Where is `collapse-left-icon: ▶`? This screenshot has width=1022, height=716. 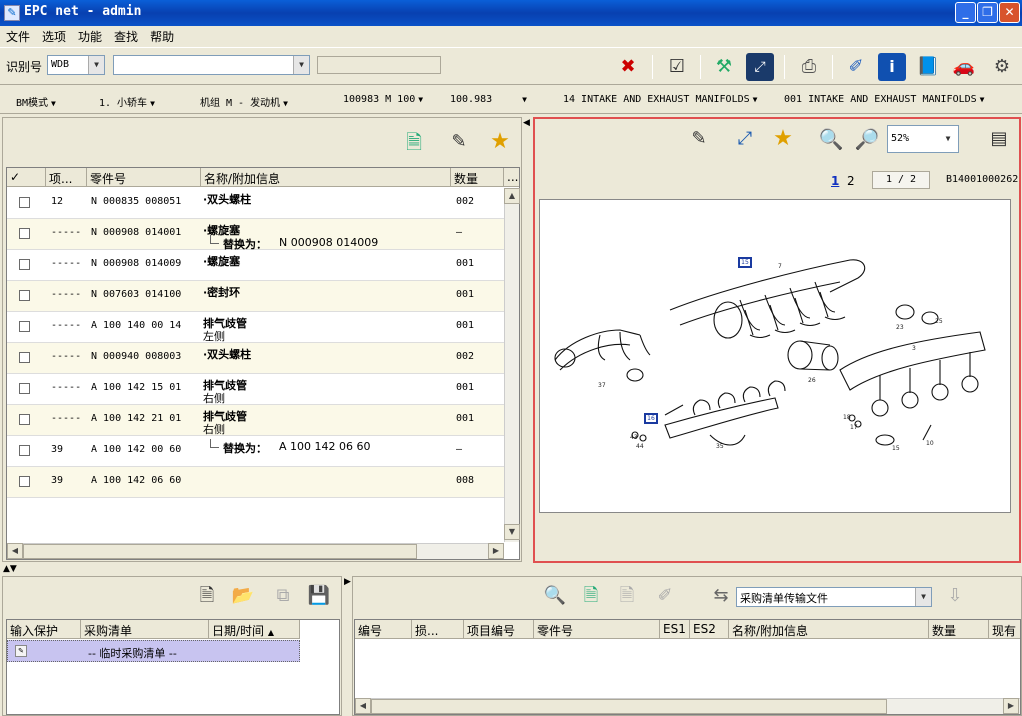 collapse-left-icon: ▶ is located at coordinates (347, 582).